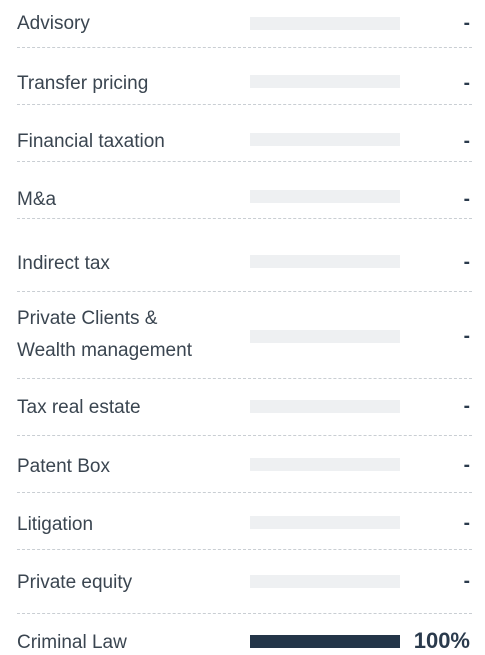  What do you see at coordinates (87, 318) in the screenshot?
I see `item-label-line1: Private Clients &` at bounding box center [87, 318].